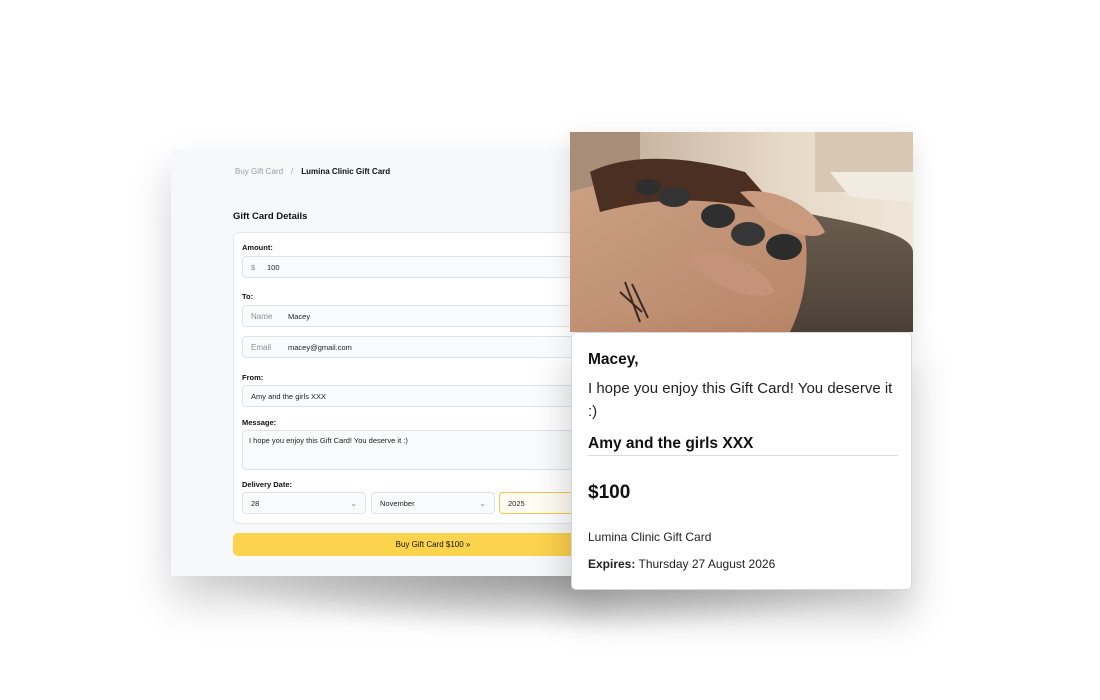 The width and height of the screenshot is (1100, 700). Describe the element at coordinates (273, 267) in the screenshot. I see `amount-value: 100` at that location.